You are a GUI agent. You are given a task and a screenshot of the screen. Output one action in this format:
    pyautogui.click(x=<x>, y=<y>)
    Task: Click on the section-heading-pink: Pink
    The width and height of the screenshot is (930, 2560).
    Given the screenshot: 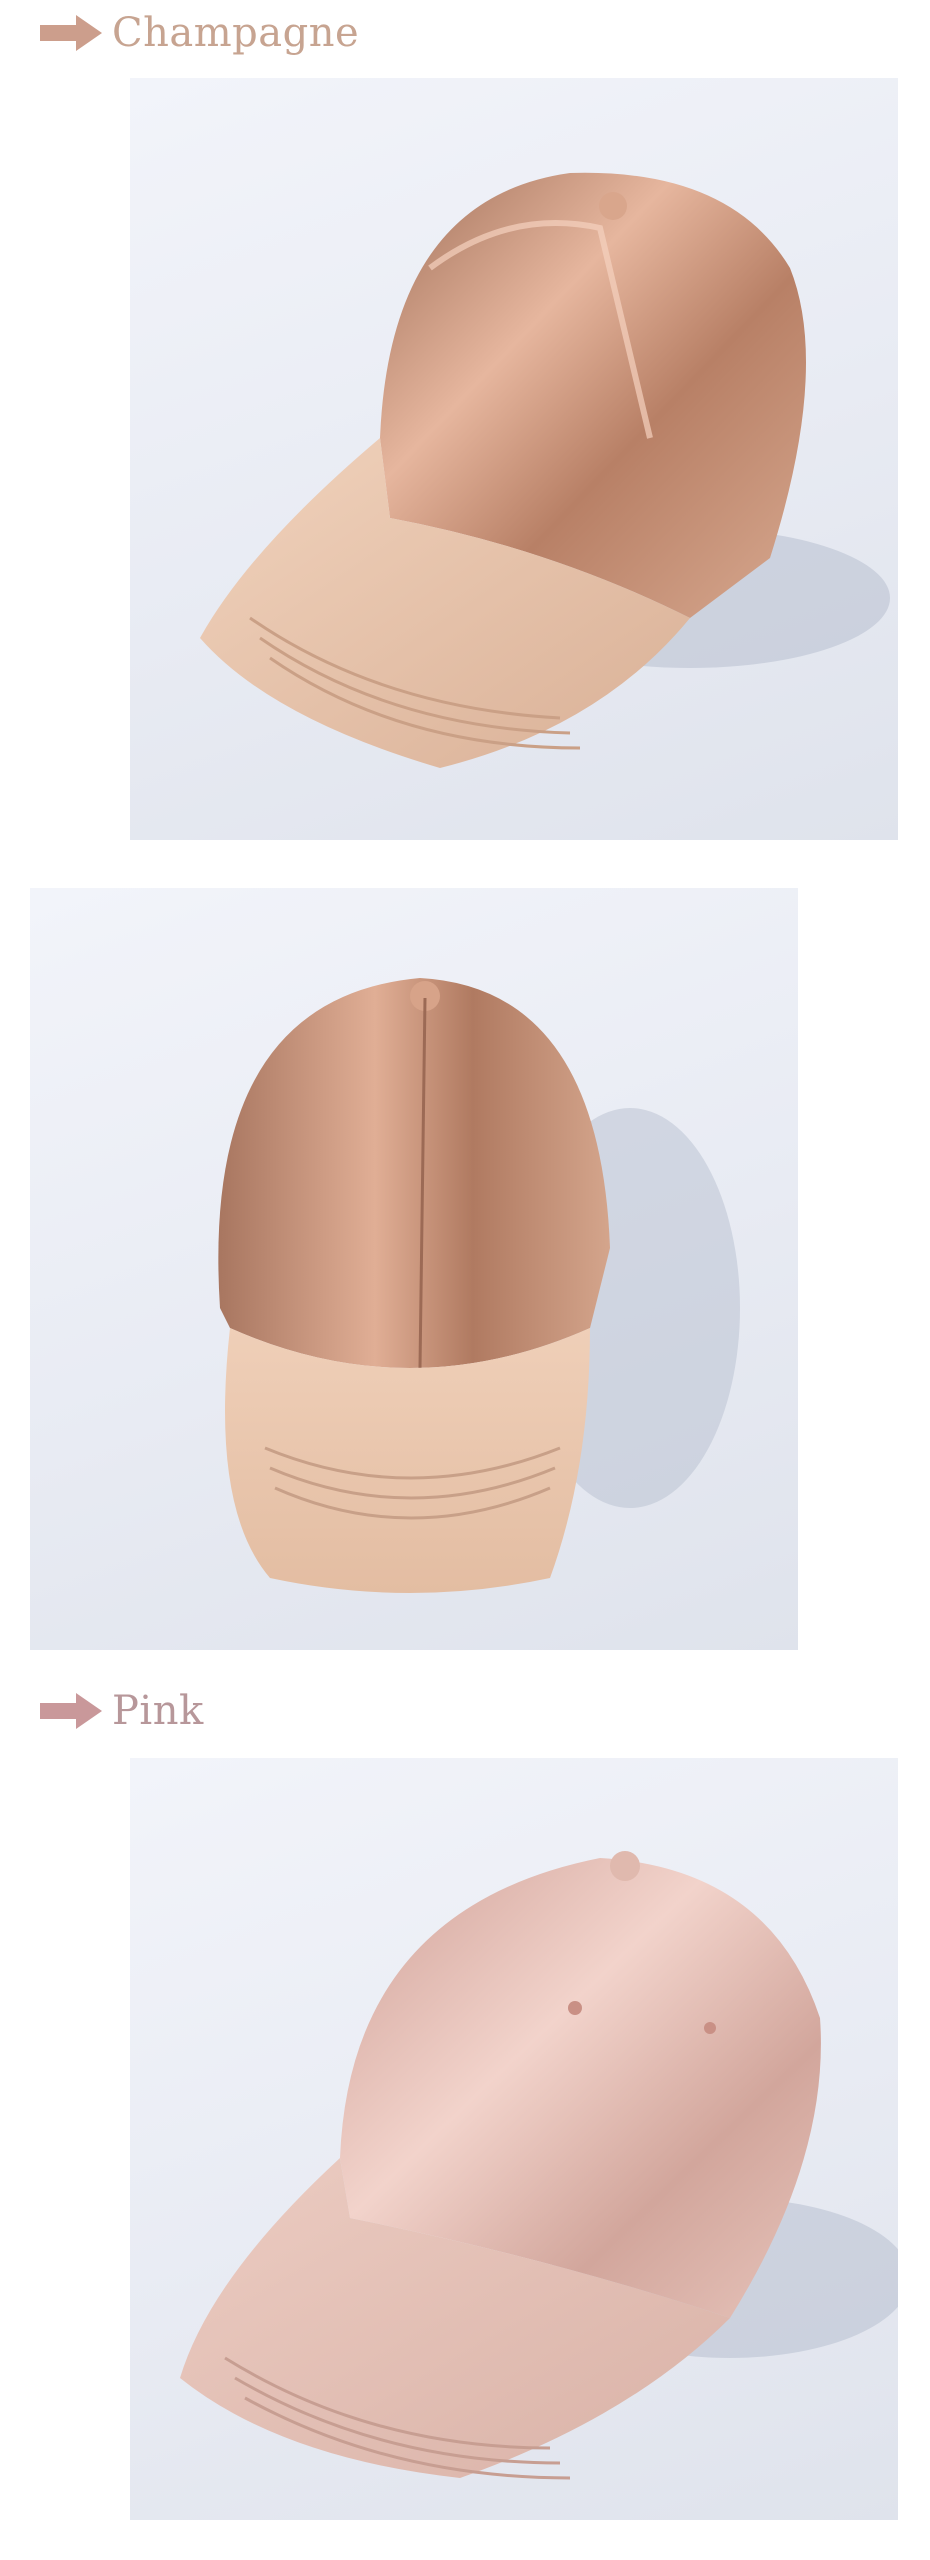 What is the action you would take?
    pyautogui.click(x=122, y=1711)
    